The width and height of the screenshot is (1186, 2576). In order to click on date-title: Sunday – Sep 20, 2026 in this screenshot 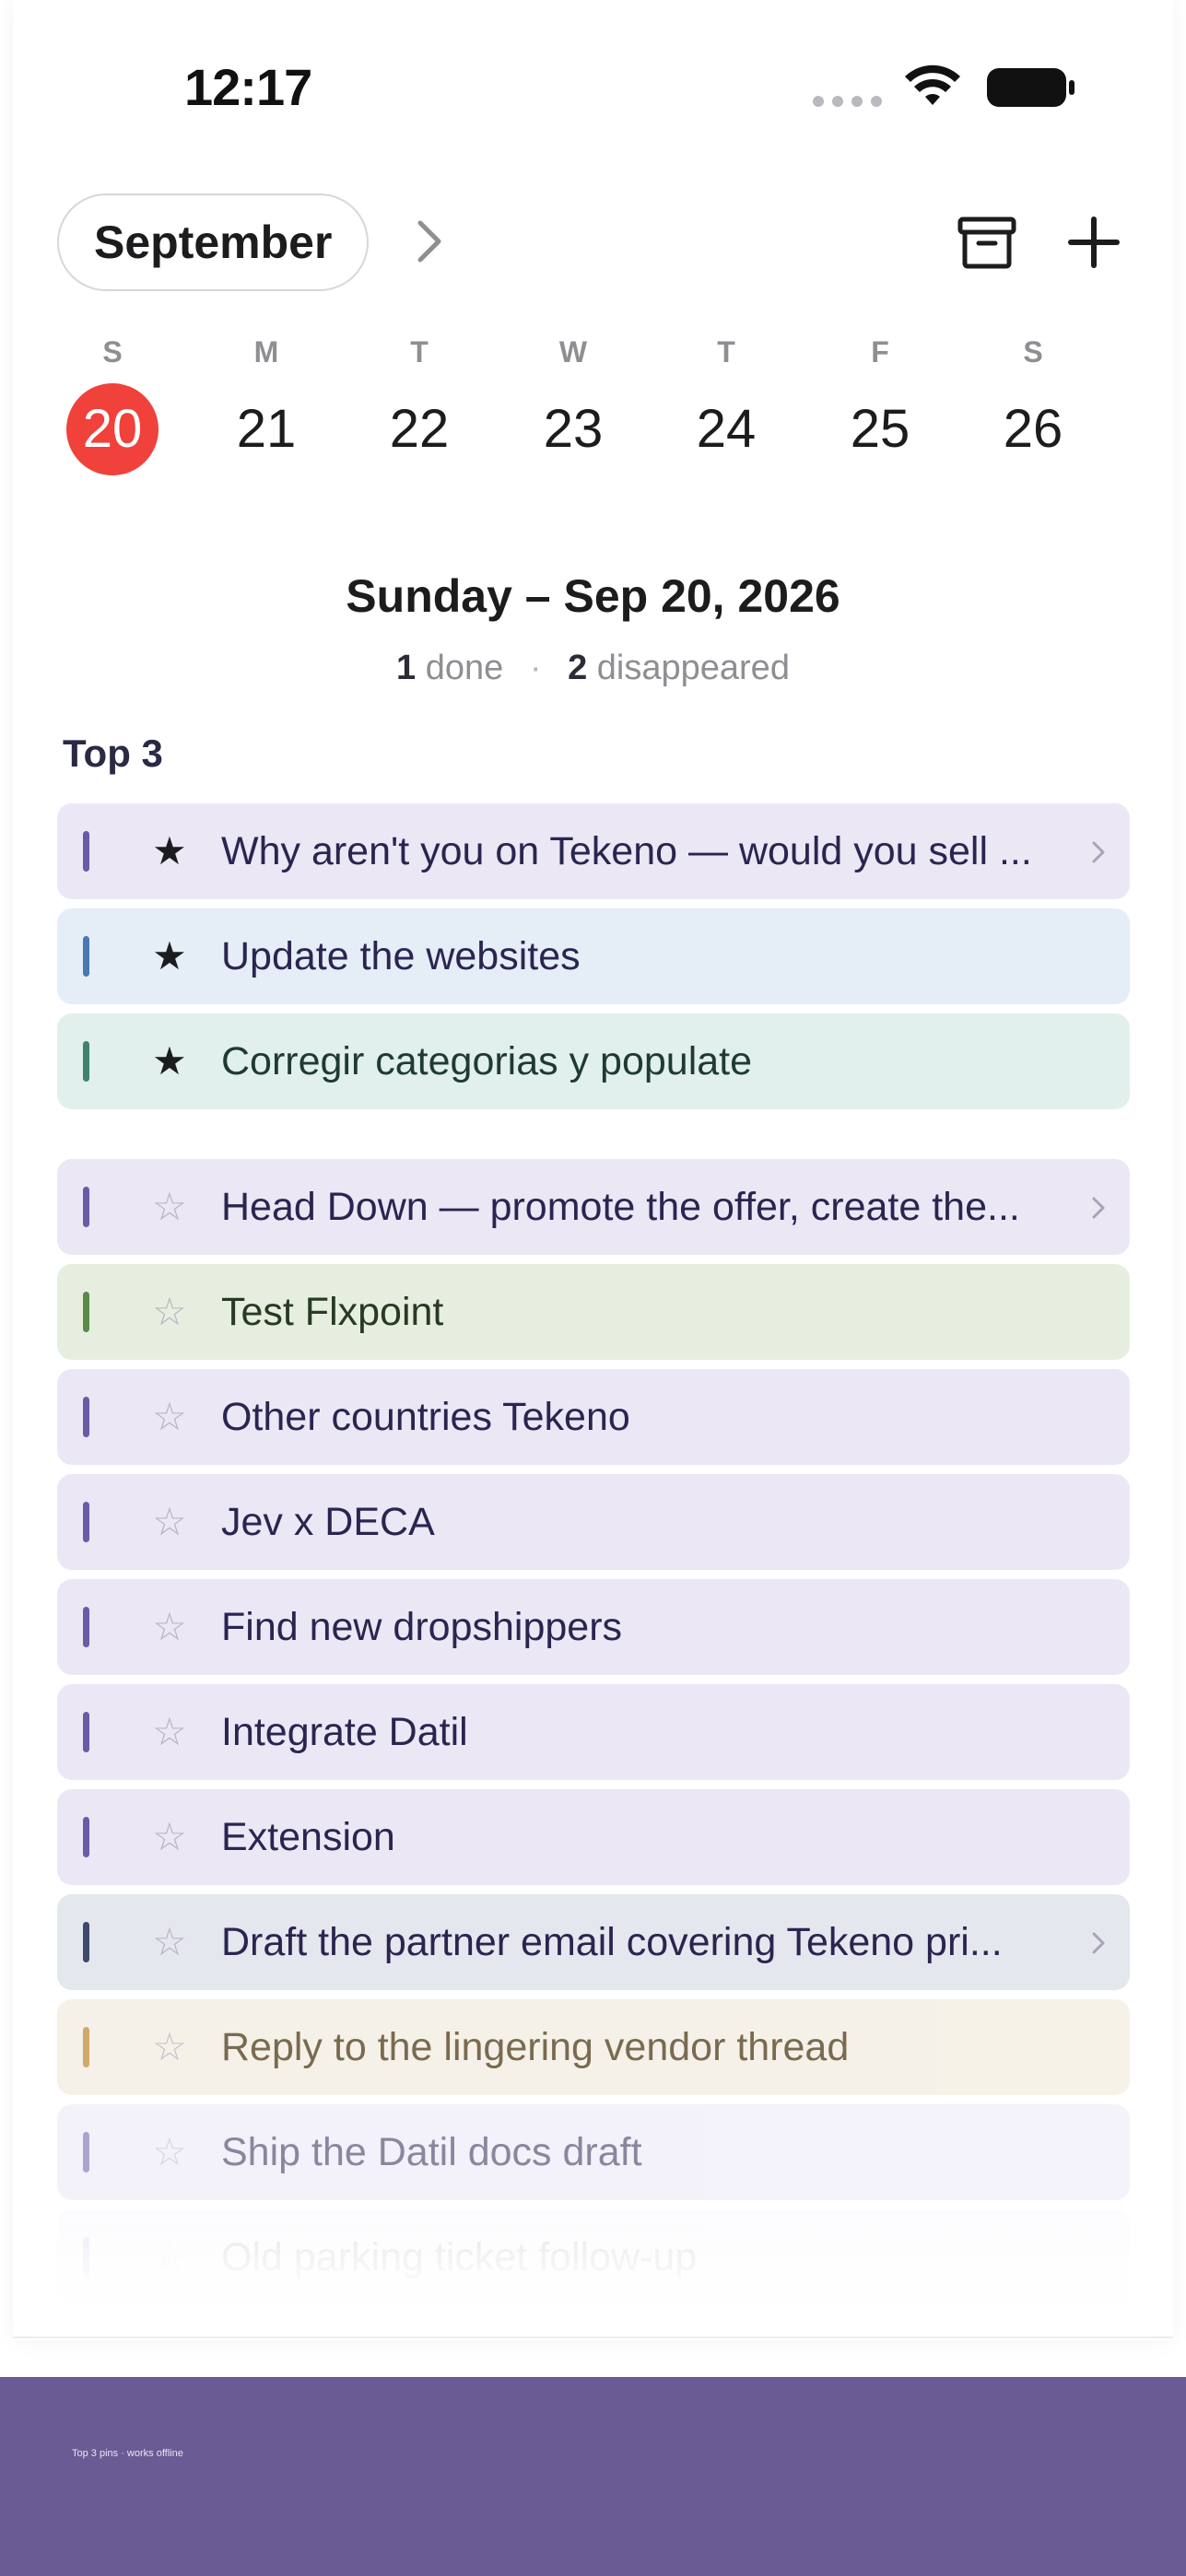, I will do `click(593, 596)`.